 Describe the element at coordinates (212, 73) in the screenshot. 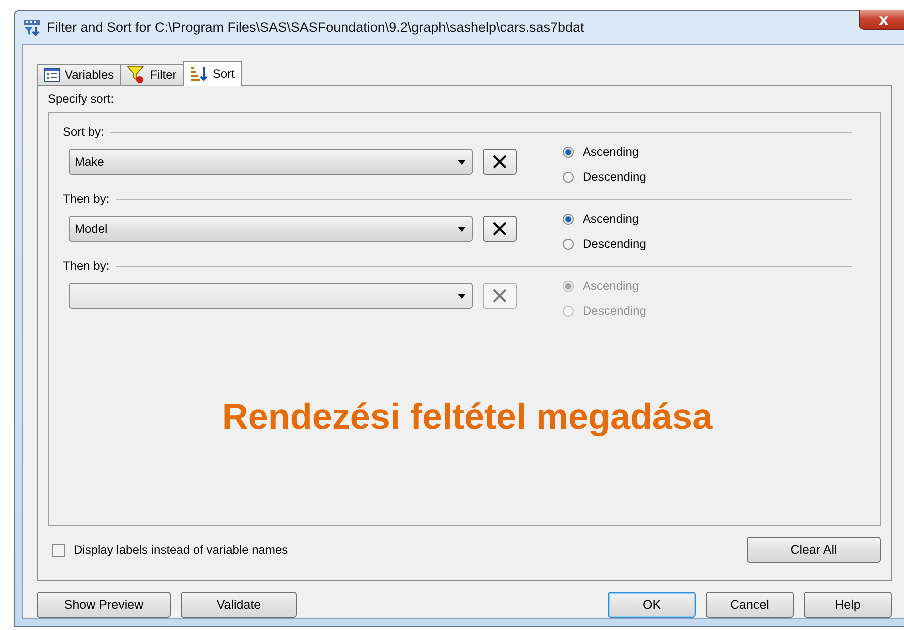

I see `tab: Sort` at that location.